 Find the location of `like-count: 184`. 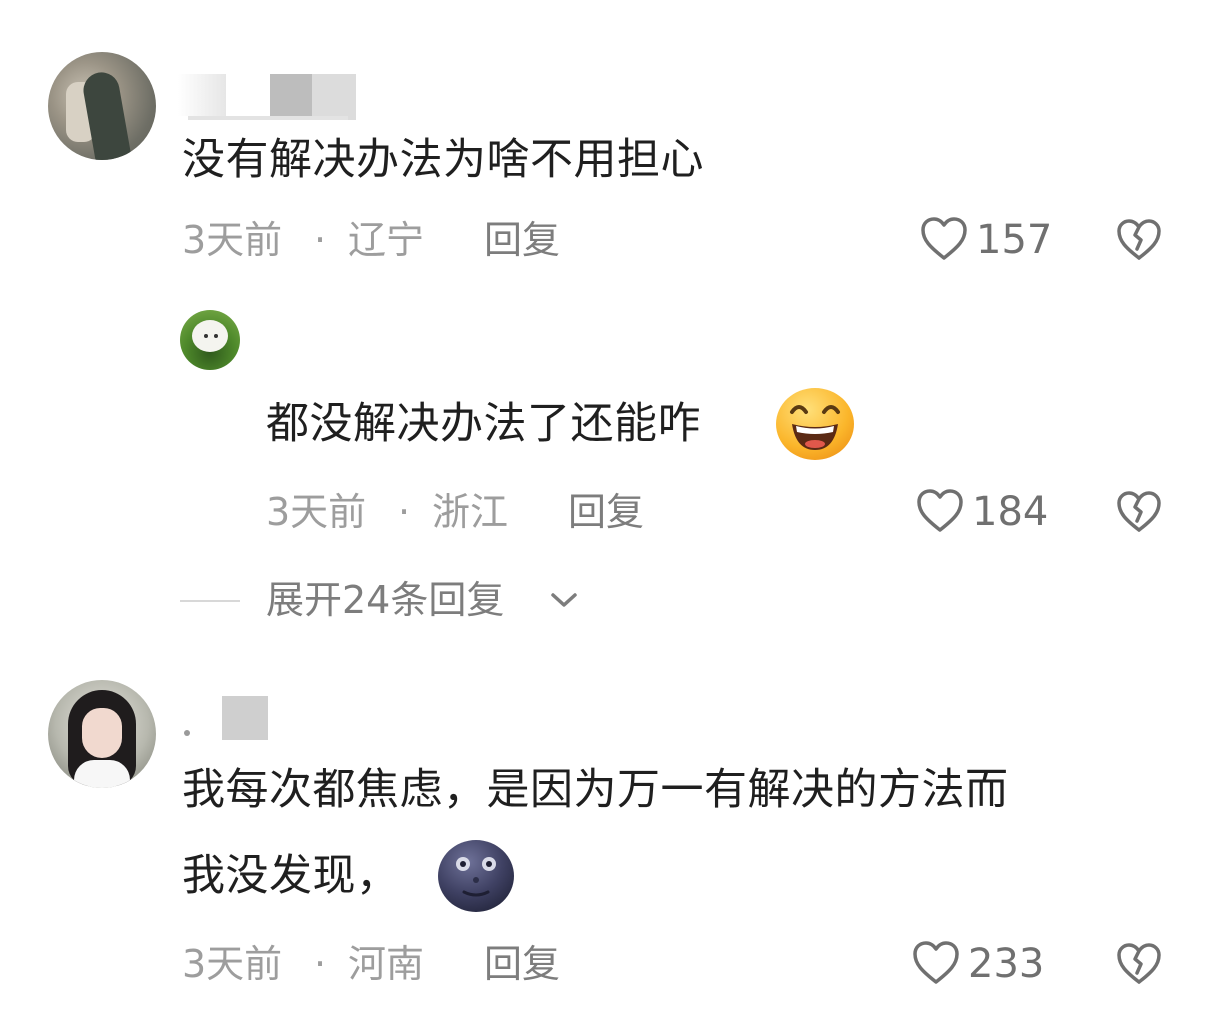

like-count: 184 is located at coordinates (1010, 512).